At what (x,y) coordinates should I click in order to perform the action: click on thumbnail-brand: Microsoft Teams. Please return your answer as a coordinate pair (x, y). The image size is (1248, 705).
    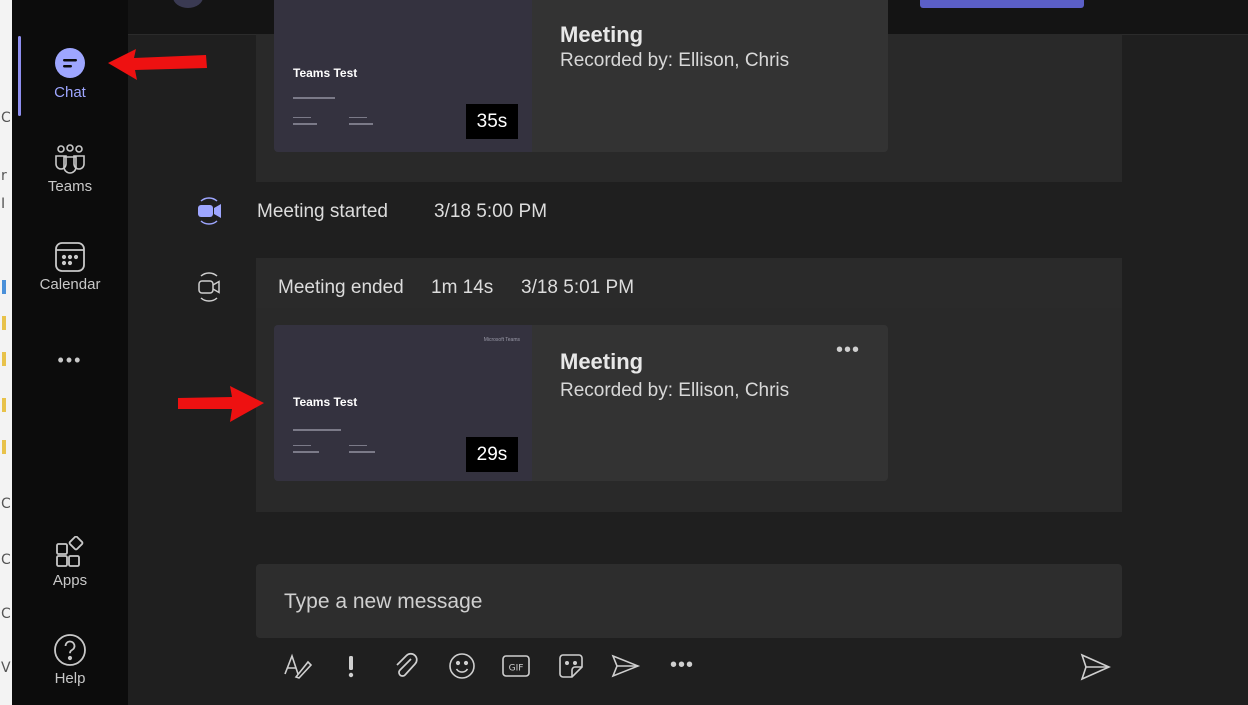
    Looking at the image, I should click on (501, 340).